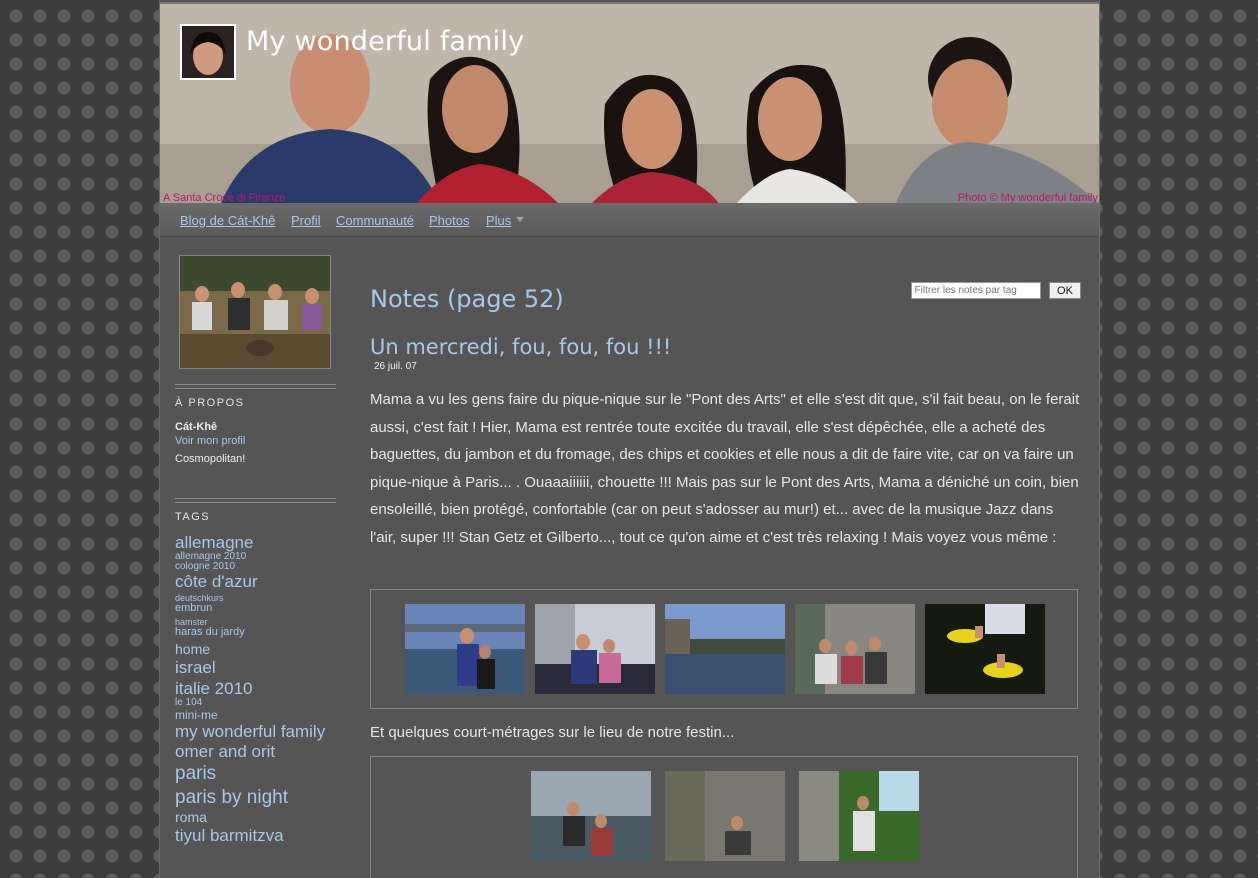 Image resolution: width=1258 pixels, height=878 pixels. What do you see at coordinates (210, 403) in the screenshot?
I see `about-heading: À PROPOS` at bounding box center [210, 403].